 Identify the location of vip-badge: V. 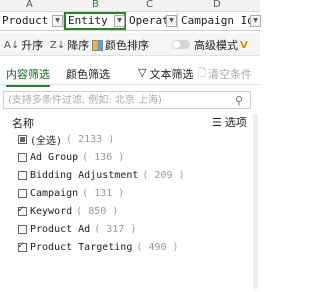
(244, 45).